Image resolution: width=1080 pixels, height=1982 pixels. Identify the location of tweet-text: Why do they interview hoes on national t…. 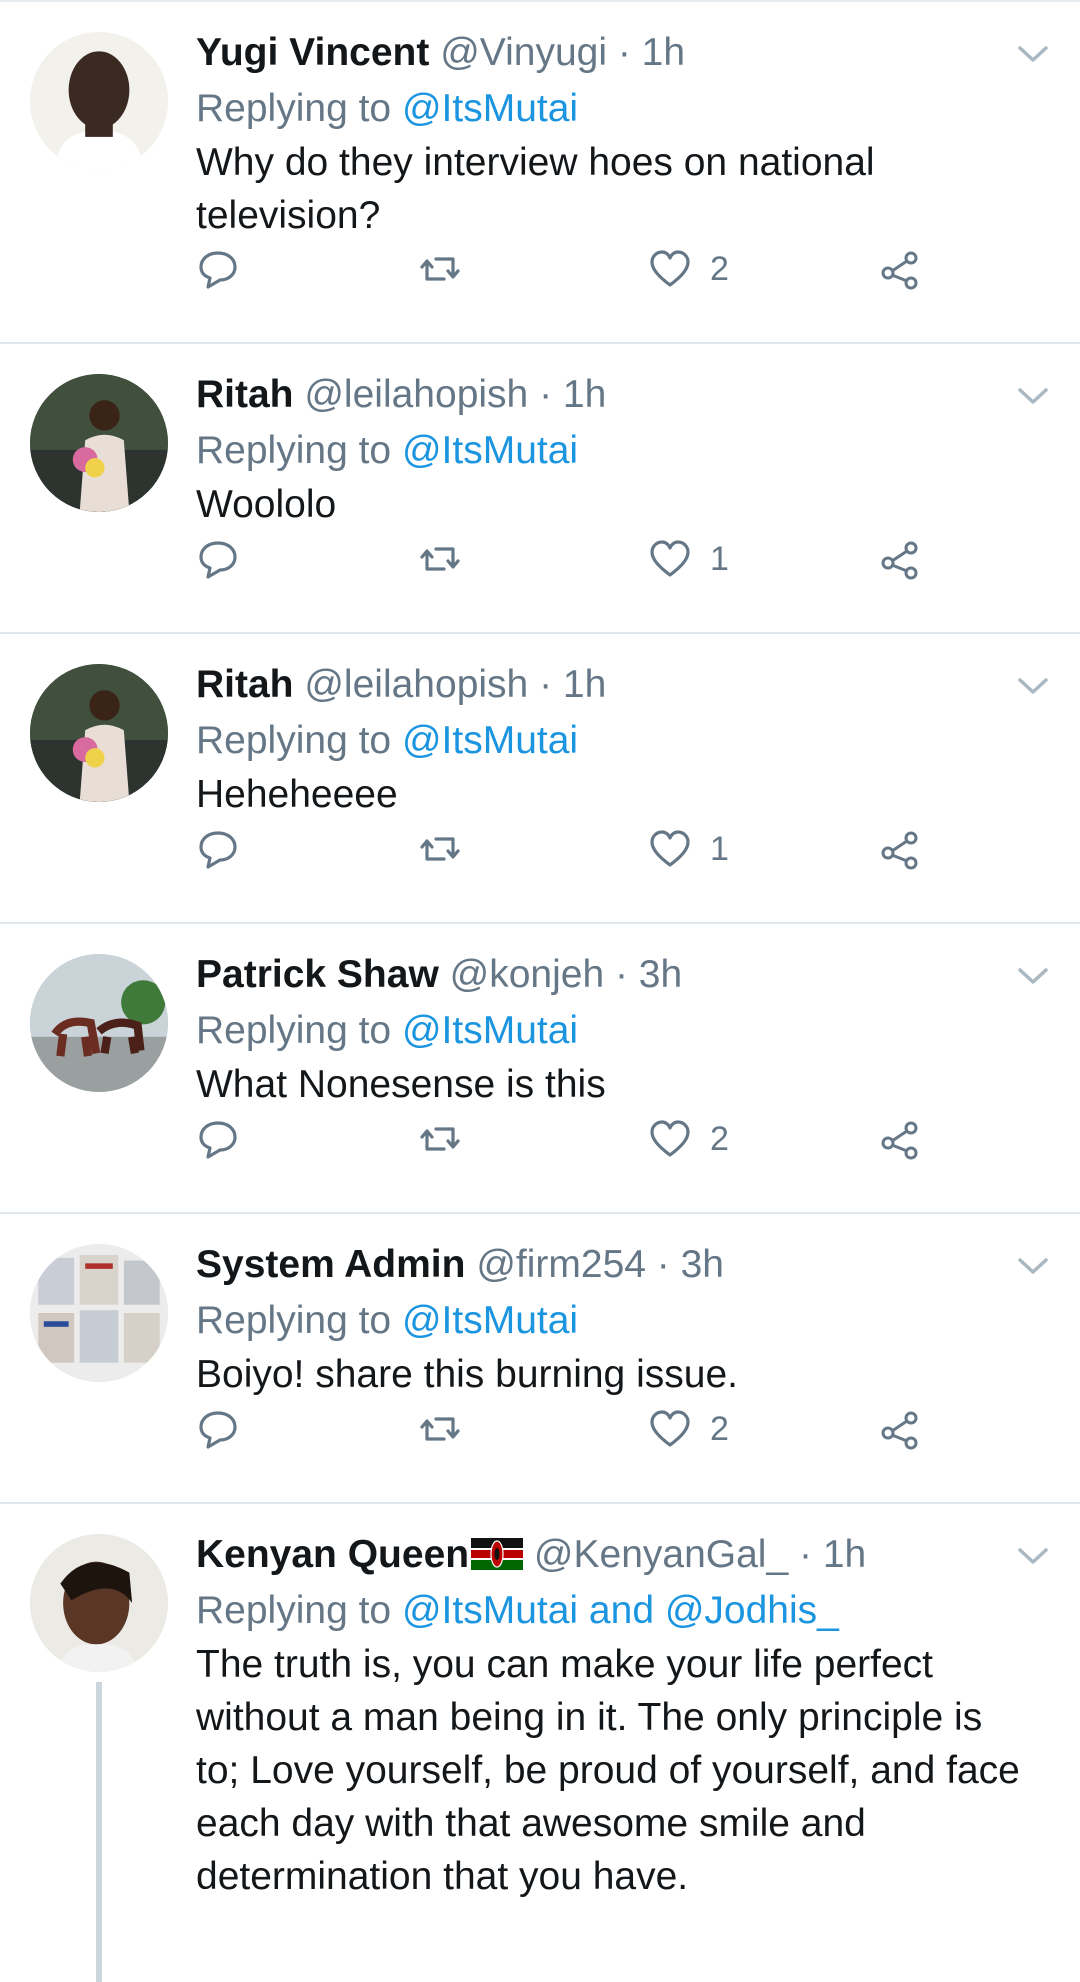
(535, 189).